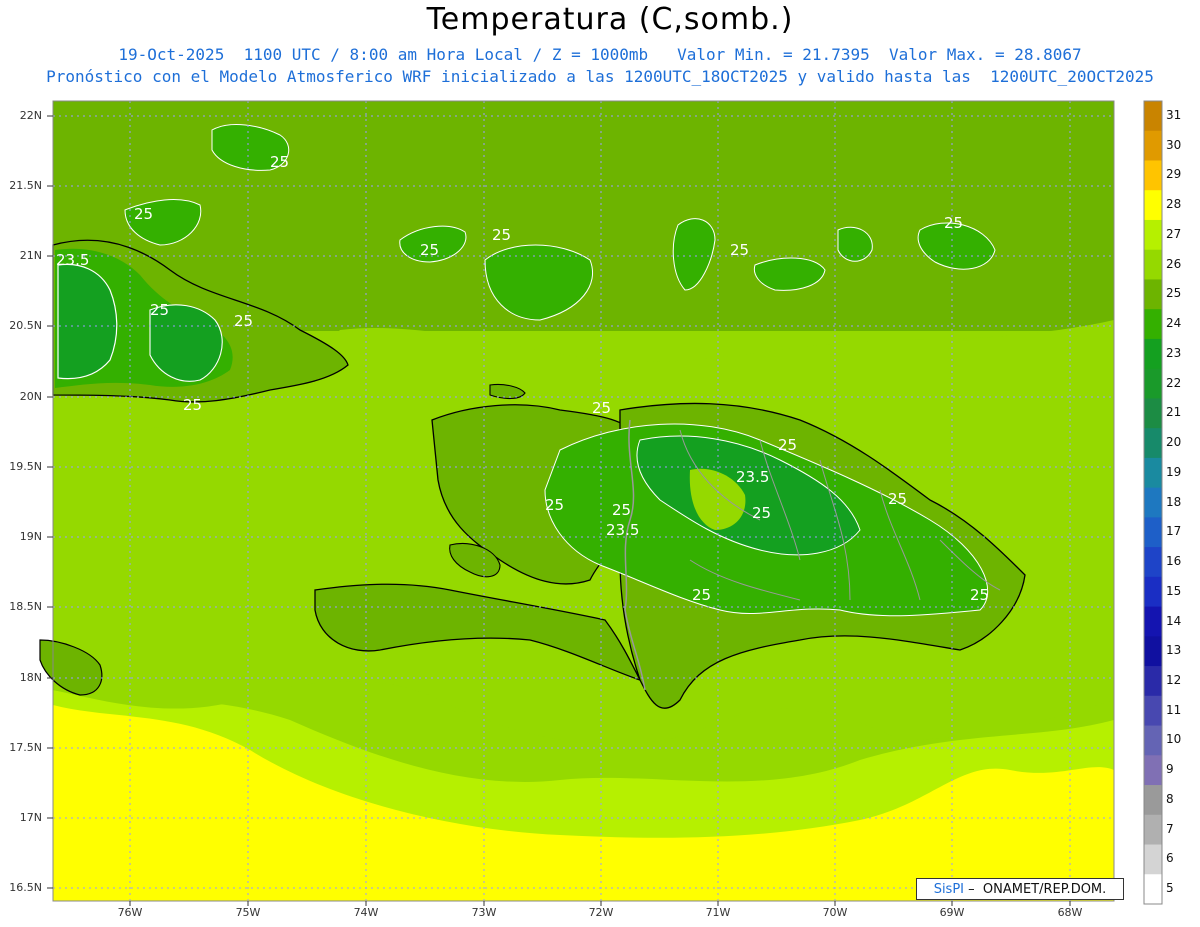 This screenshot has width=1200, height=927. What do you see at coordinates (130, 912) in the screenshot?
I see `lon-tick-label: 76W` at bounding box center [130, 912].